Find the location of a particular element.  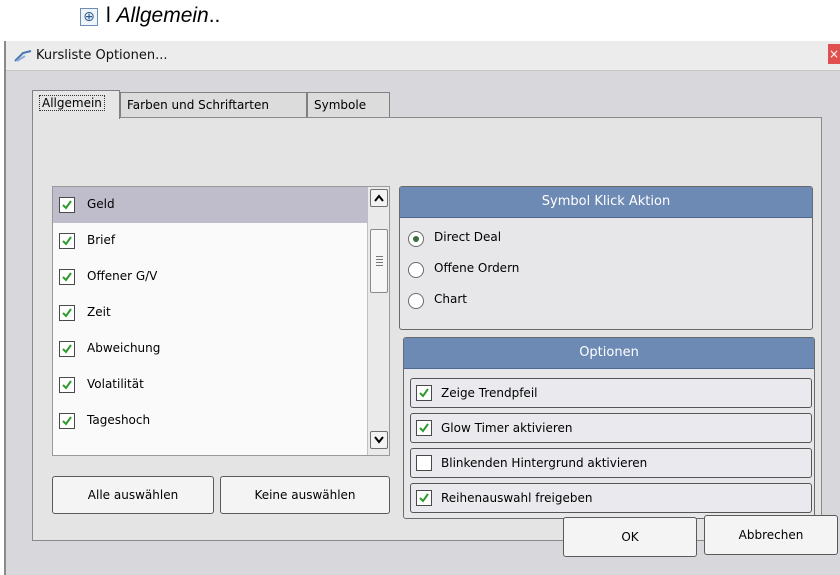

list-item: Tageshoch is located at coordinates (211, 421).